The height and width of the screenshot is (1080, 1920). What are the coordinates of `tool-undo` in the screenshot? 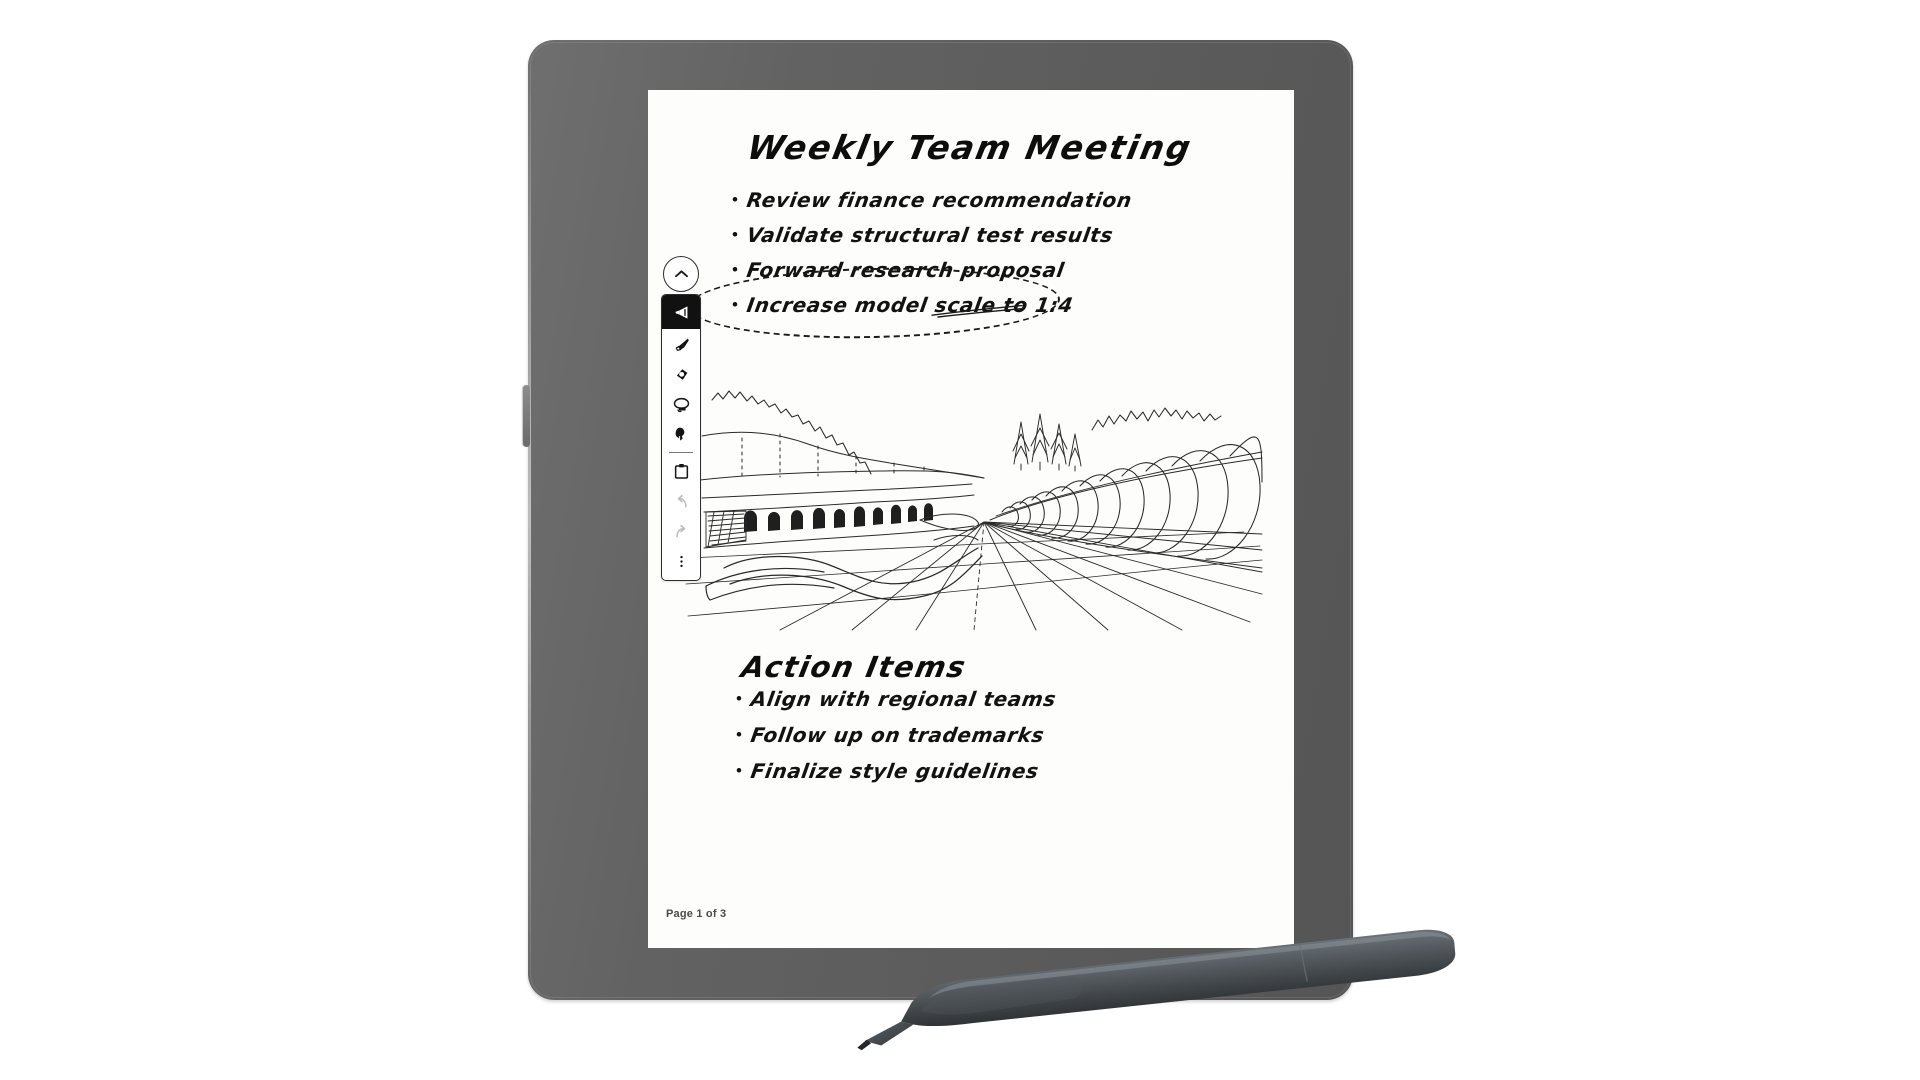 It's located at (681, 501).